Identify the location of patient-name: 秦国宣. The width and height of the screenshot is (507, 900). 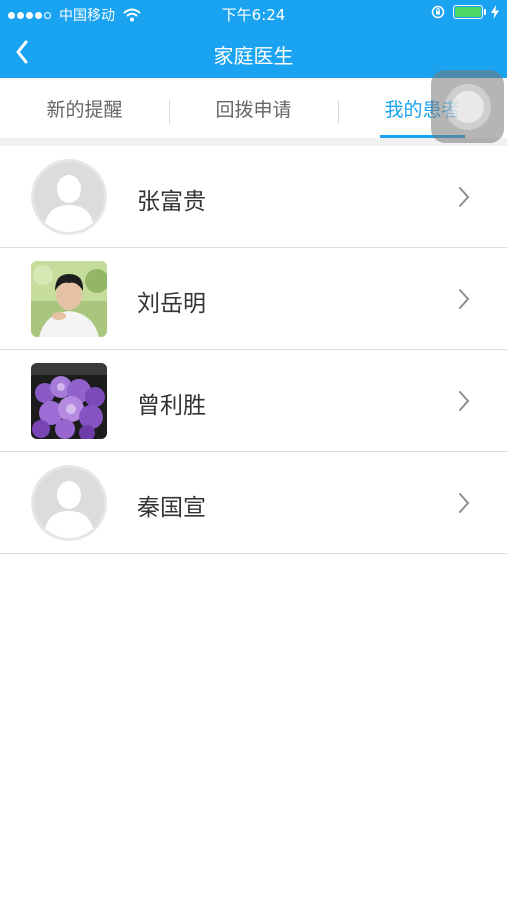
(171, 508).